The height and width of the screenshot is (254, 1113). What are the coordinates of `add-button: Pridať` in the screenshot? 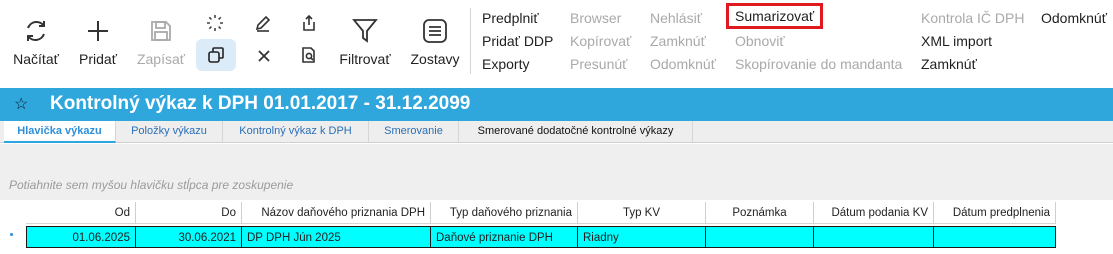 It's located at (98, 40).